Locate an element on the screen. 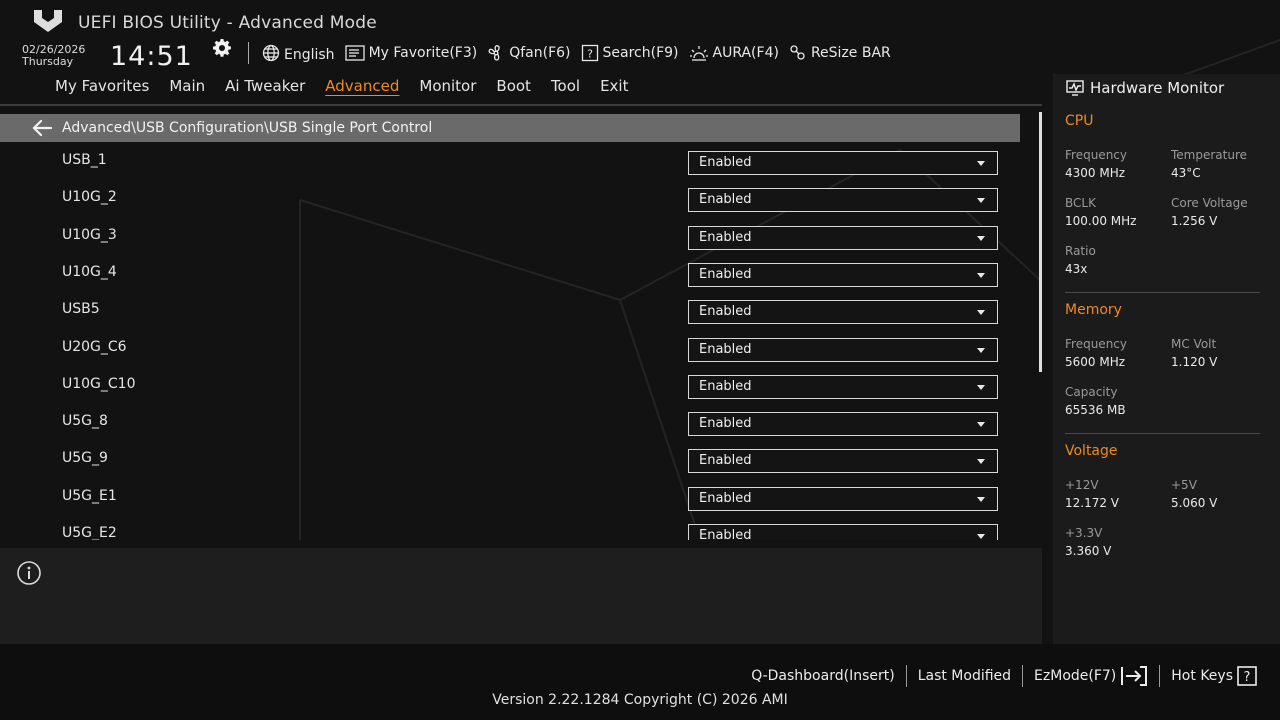  memory-frequency-label: Frequency is located at coordinates (1096, 344).